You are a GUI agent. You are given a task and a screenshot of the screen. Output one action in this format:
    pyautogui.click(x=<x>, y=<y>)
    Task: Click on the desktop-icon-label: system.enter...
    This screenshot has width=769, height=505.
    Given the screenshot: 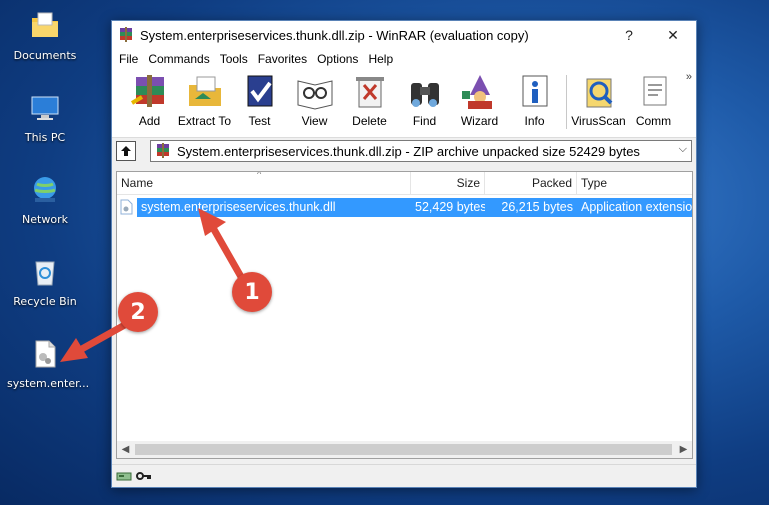 What is the action you would take?
    pyautogui.click(x=48, y=383)
    